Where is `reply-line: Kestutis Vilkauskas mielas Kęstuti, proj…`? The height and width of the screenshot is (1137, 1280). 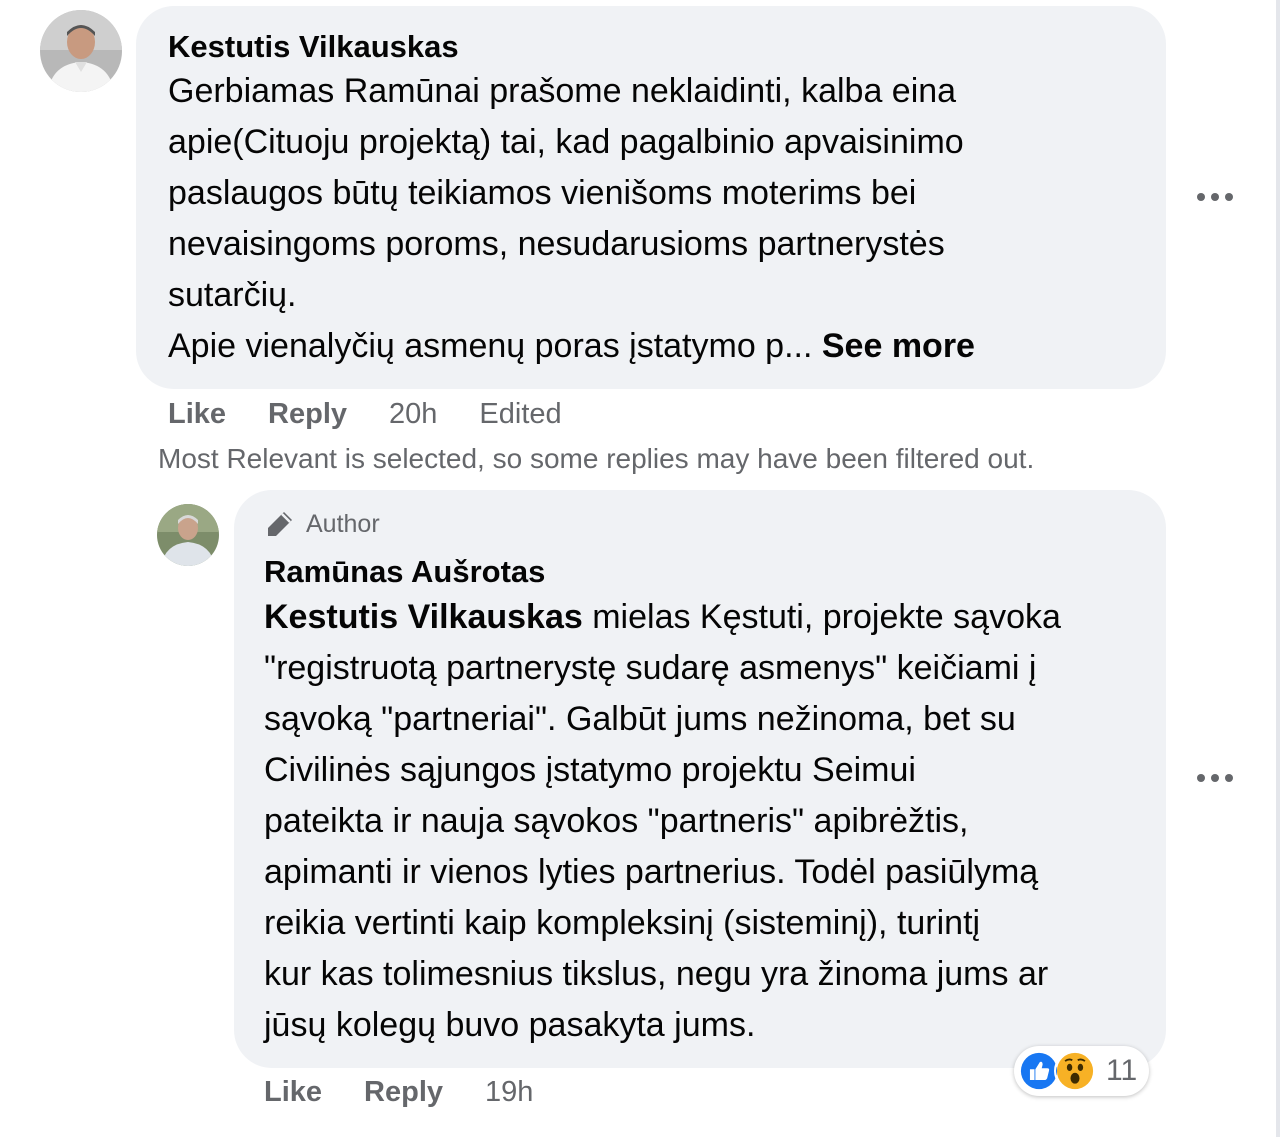
reply-line: Kestutis Vilkauskas mielas Kęstuti, proj… is located at coordinates (662, 617).